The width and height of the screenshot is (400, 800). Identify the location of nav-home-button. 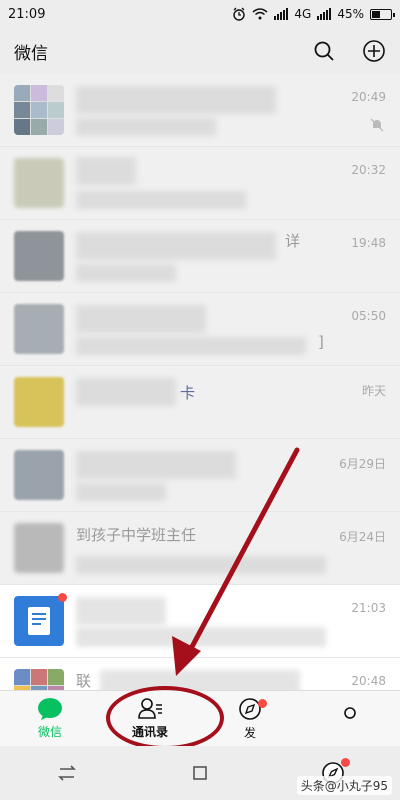
(200, 773).